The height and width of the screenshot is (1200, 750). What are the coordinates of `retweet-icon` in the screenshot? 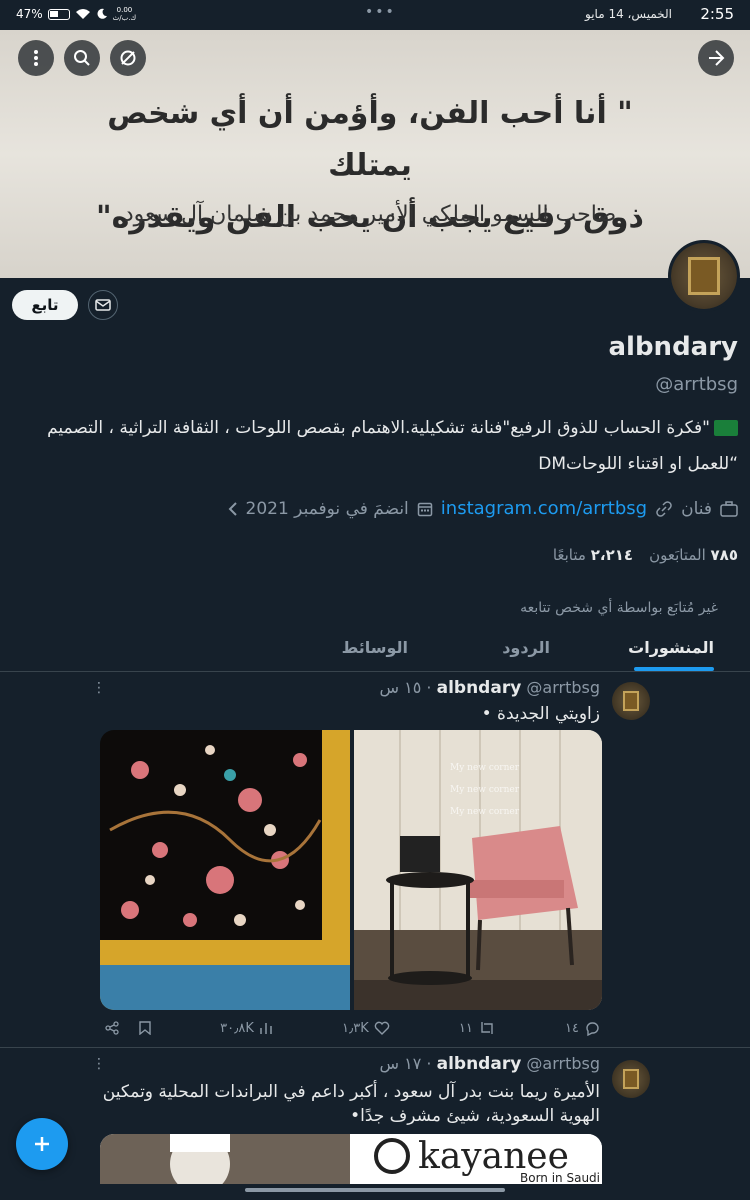 It's located at (487, 1028).